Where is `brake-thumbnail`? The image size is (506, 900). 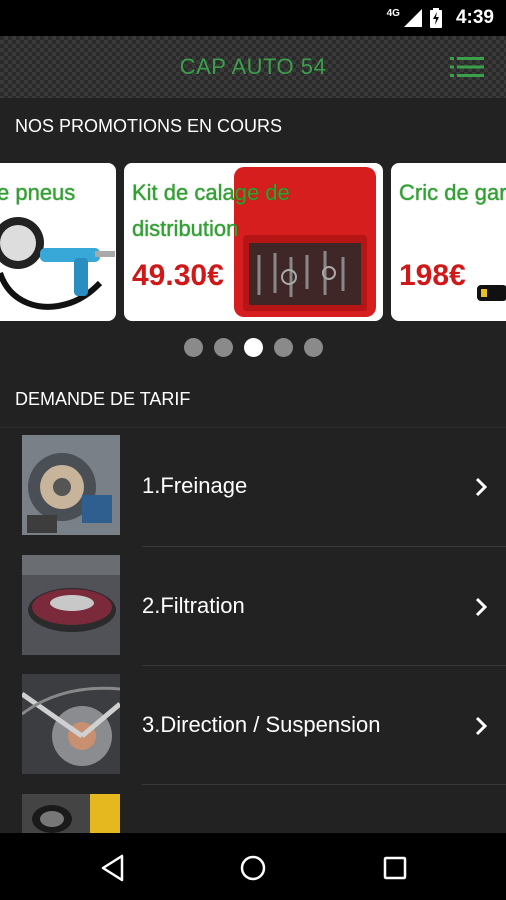
brake-thumbnail is located at coordinates (71, 485).